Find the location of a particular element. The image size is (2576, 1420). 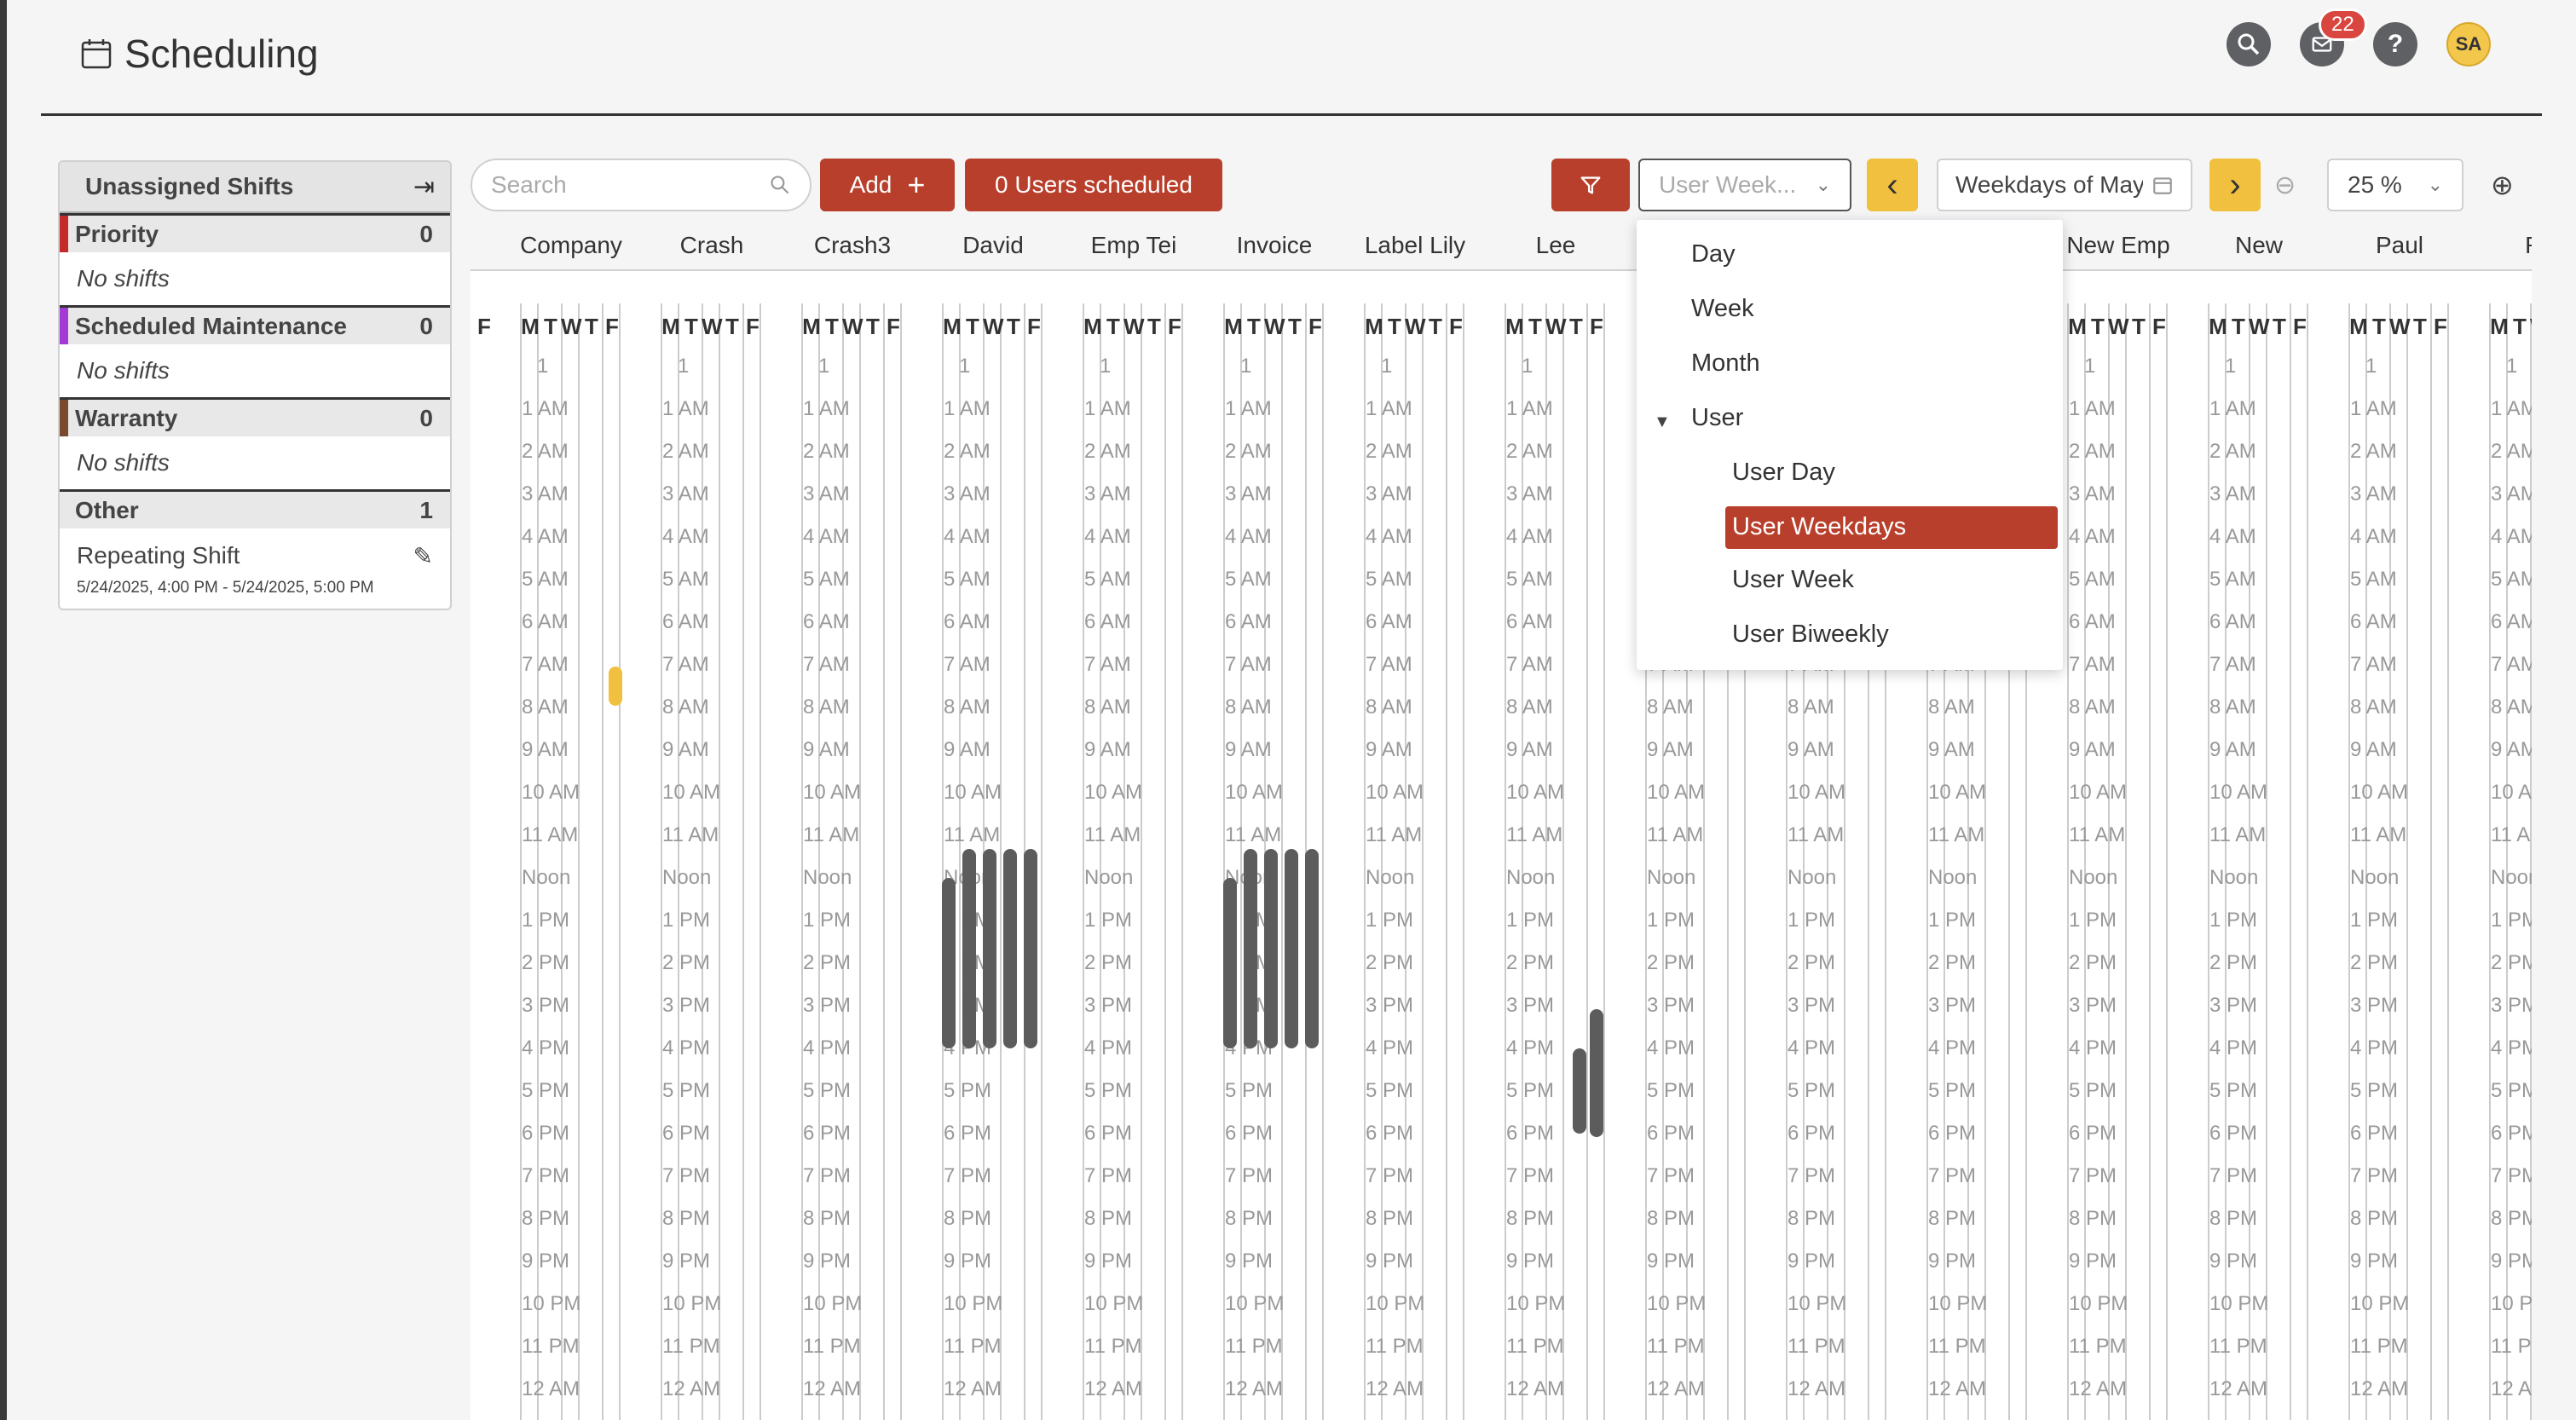

menu-item-user-day: User Day is located at coordinates (1783, 473).